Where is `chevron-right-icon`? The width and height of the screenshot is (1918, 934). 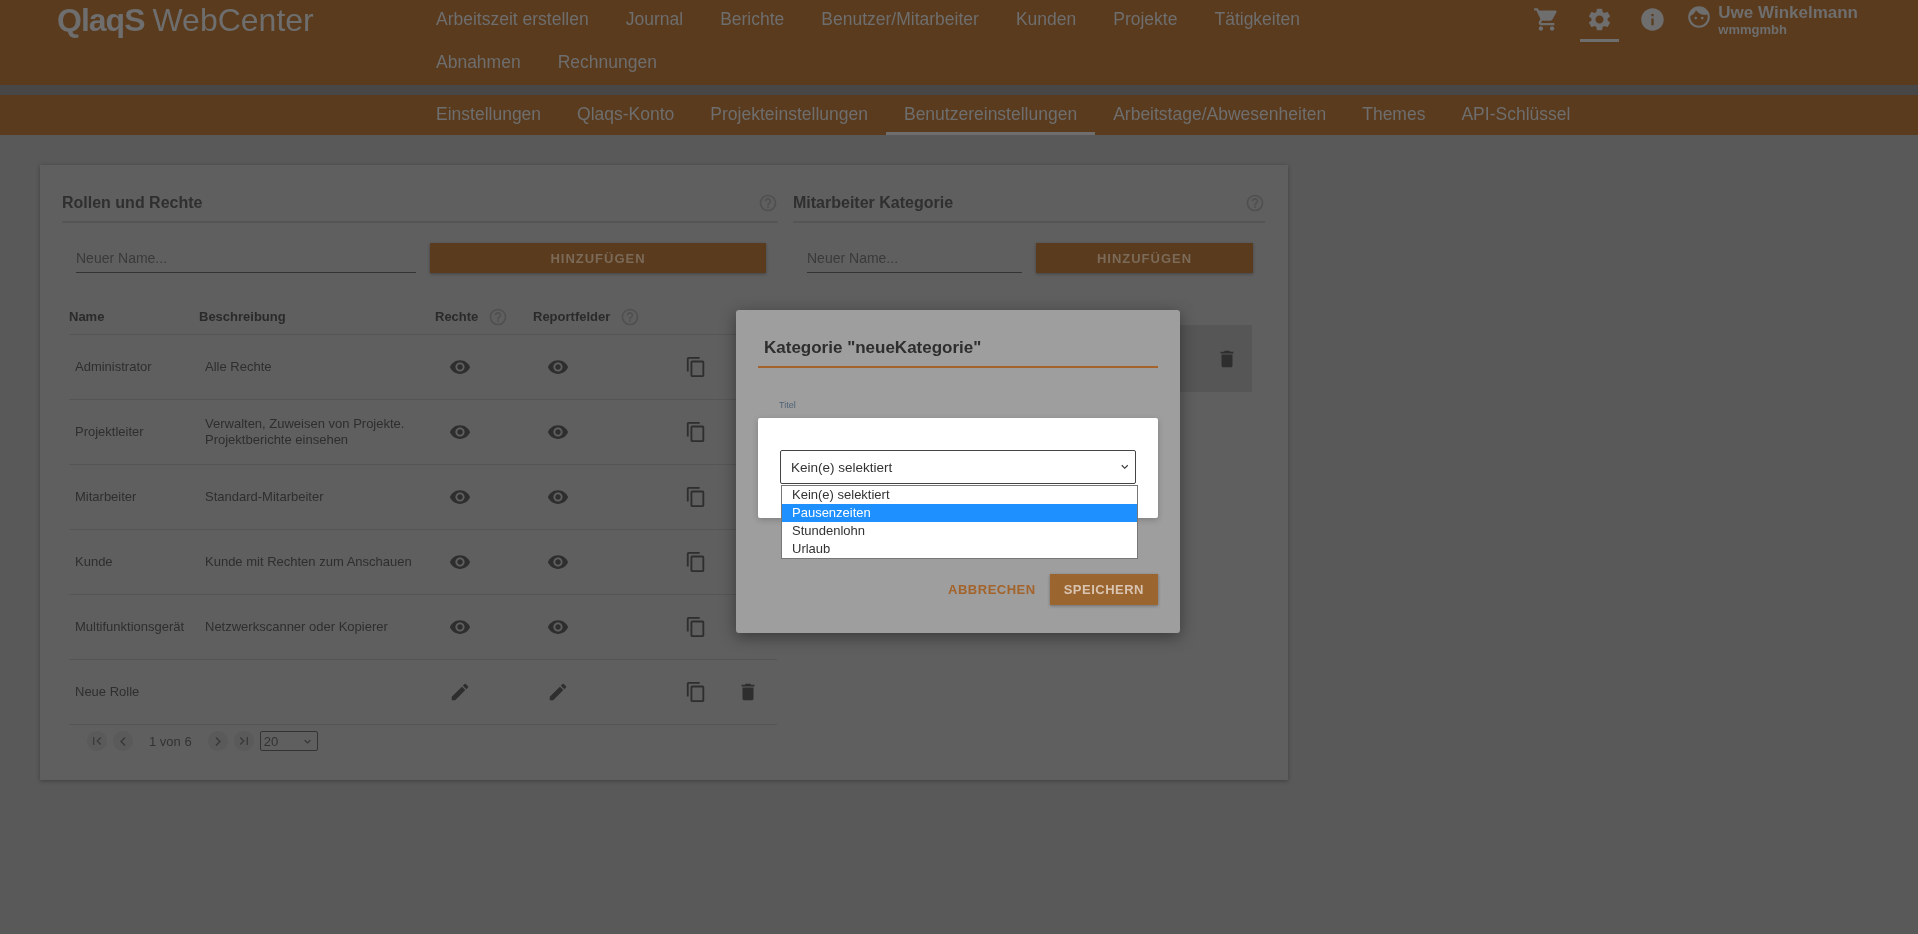 chevron-right-icon is located at coordinates (217, 741).